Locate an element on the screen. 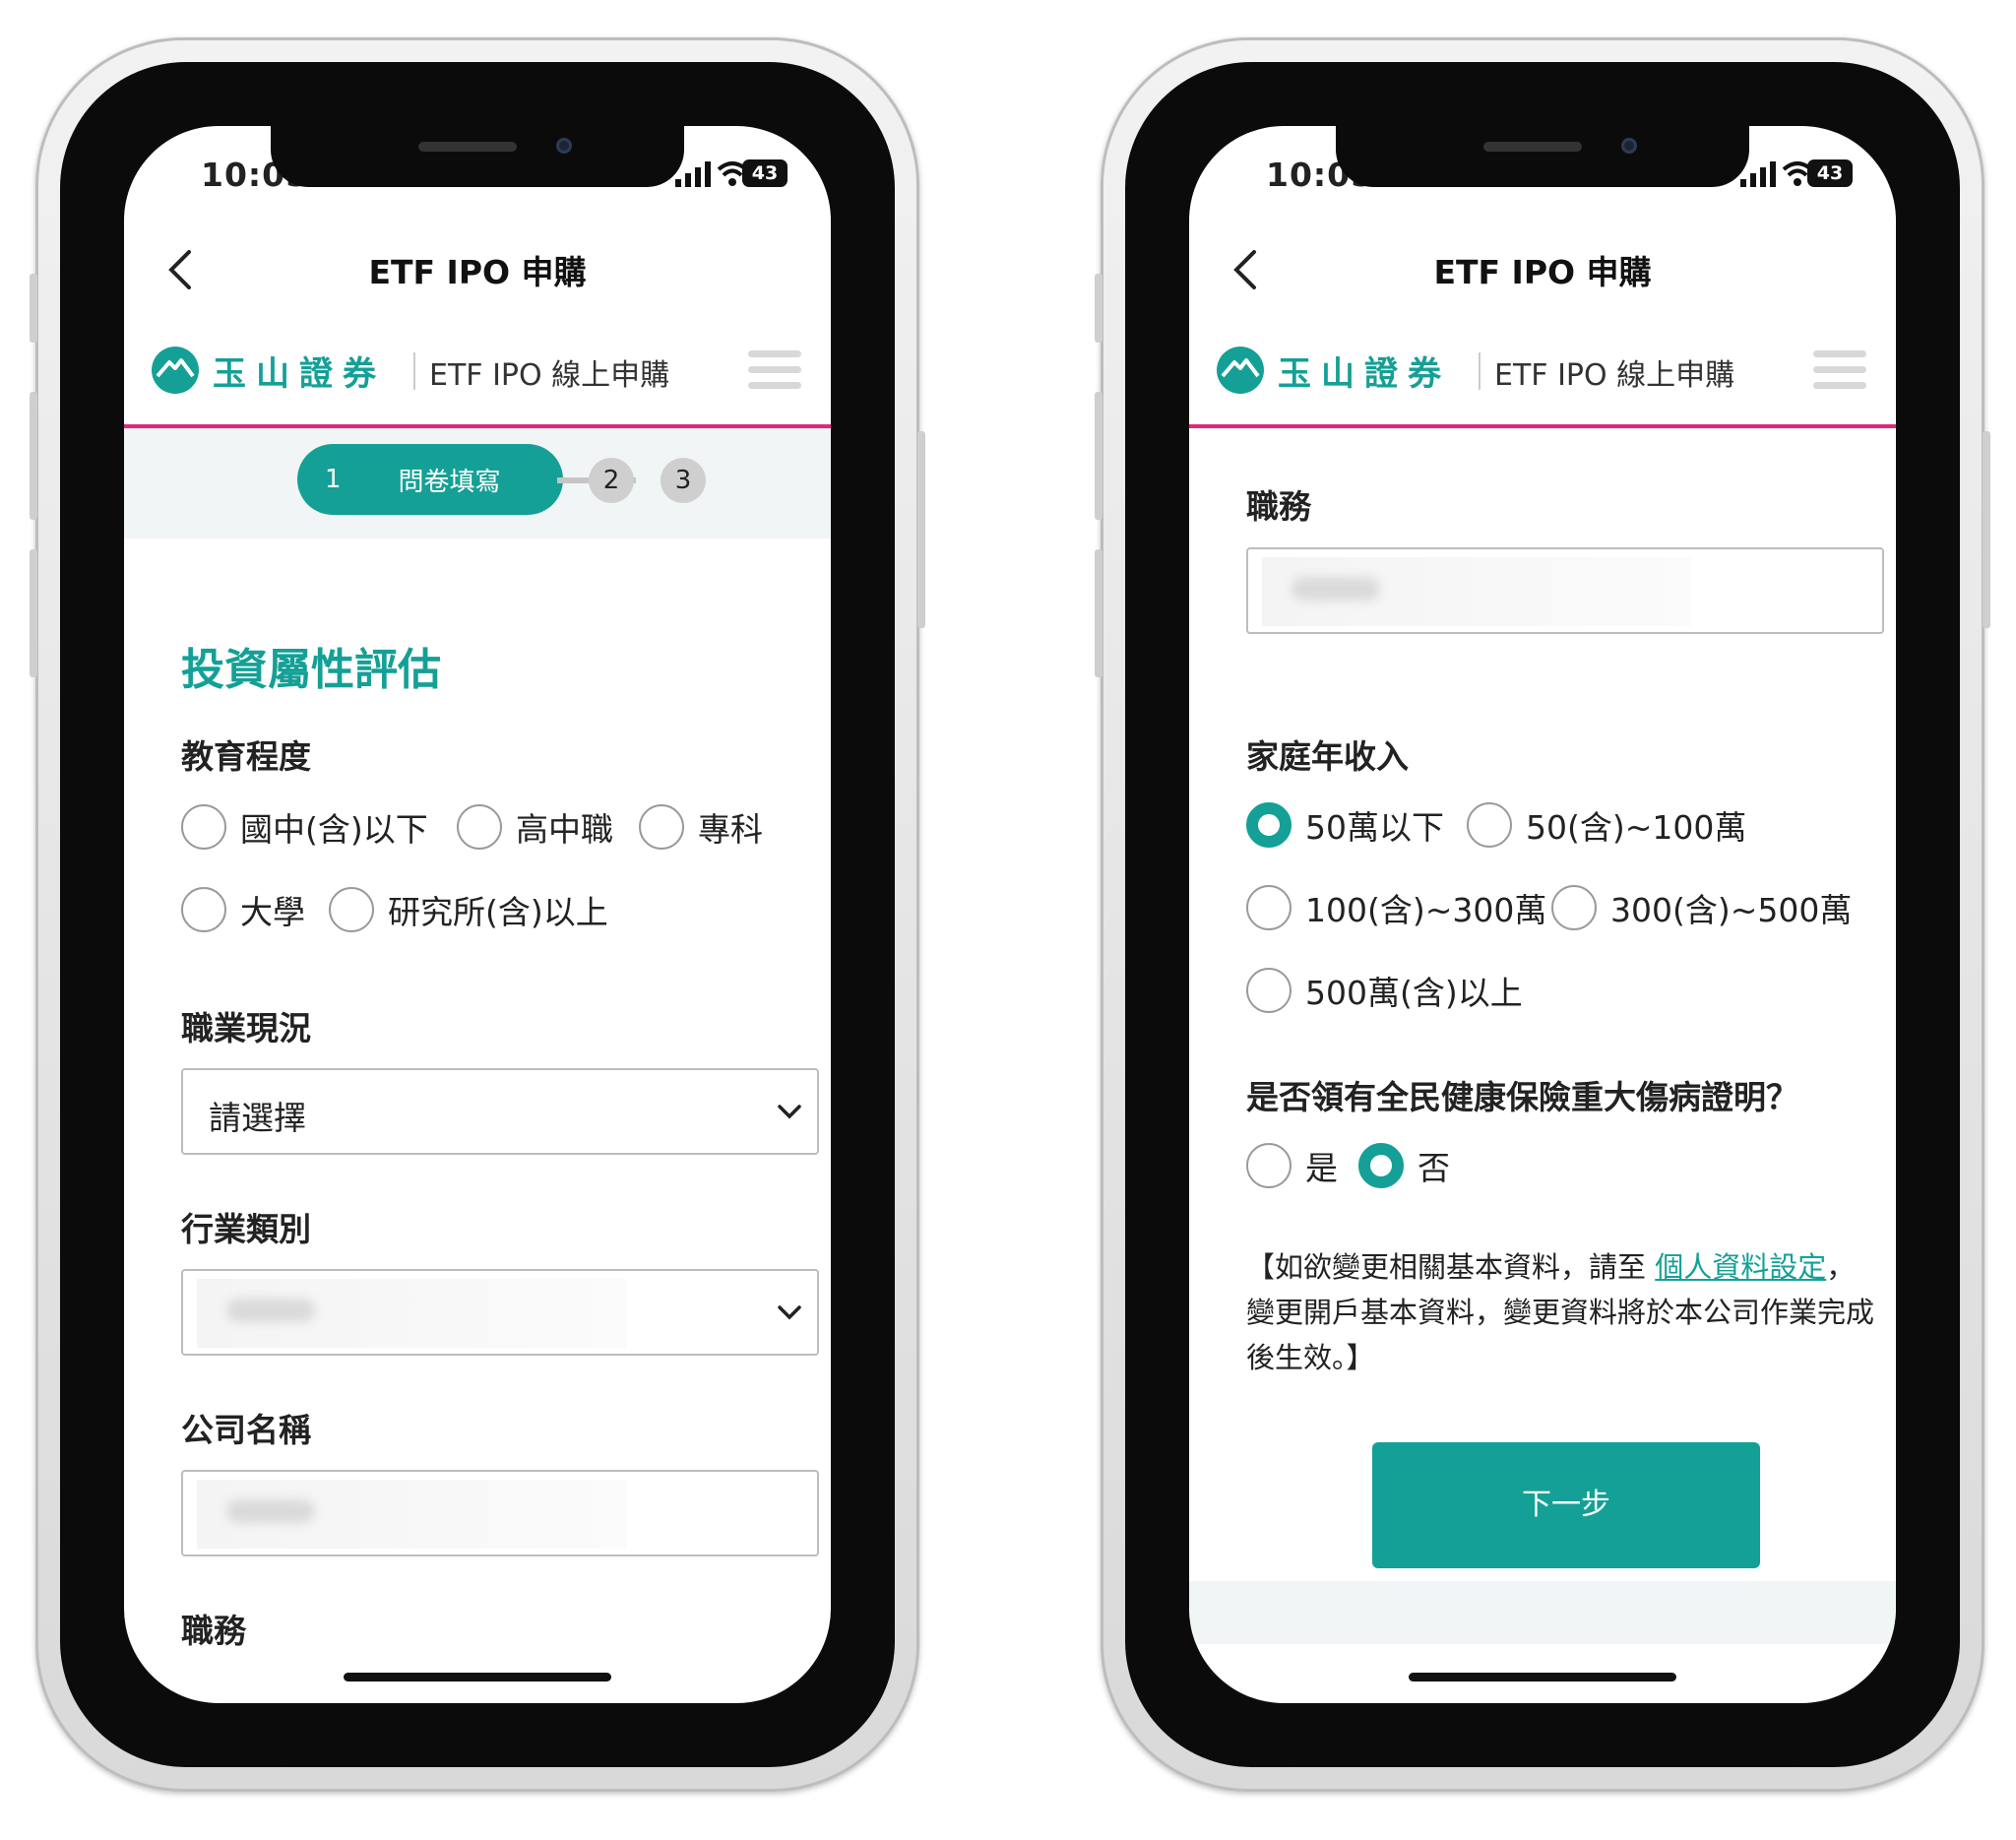 This screenshot has width=2016, height=1840. radio-education-junior-high: 國中(含)以下 is located at coordinates (304, 827).